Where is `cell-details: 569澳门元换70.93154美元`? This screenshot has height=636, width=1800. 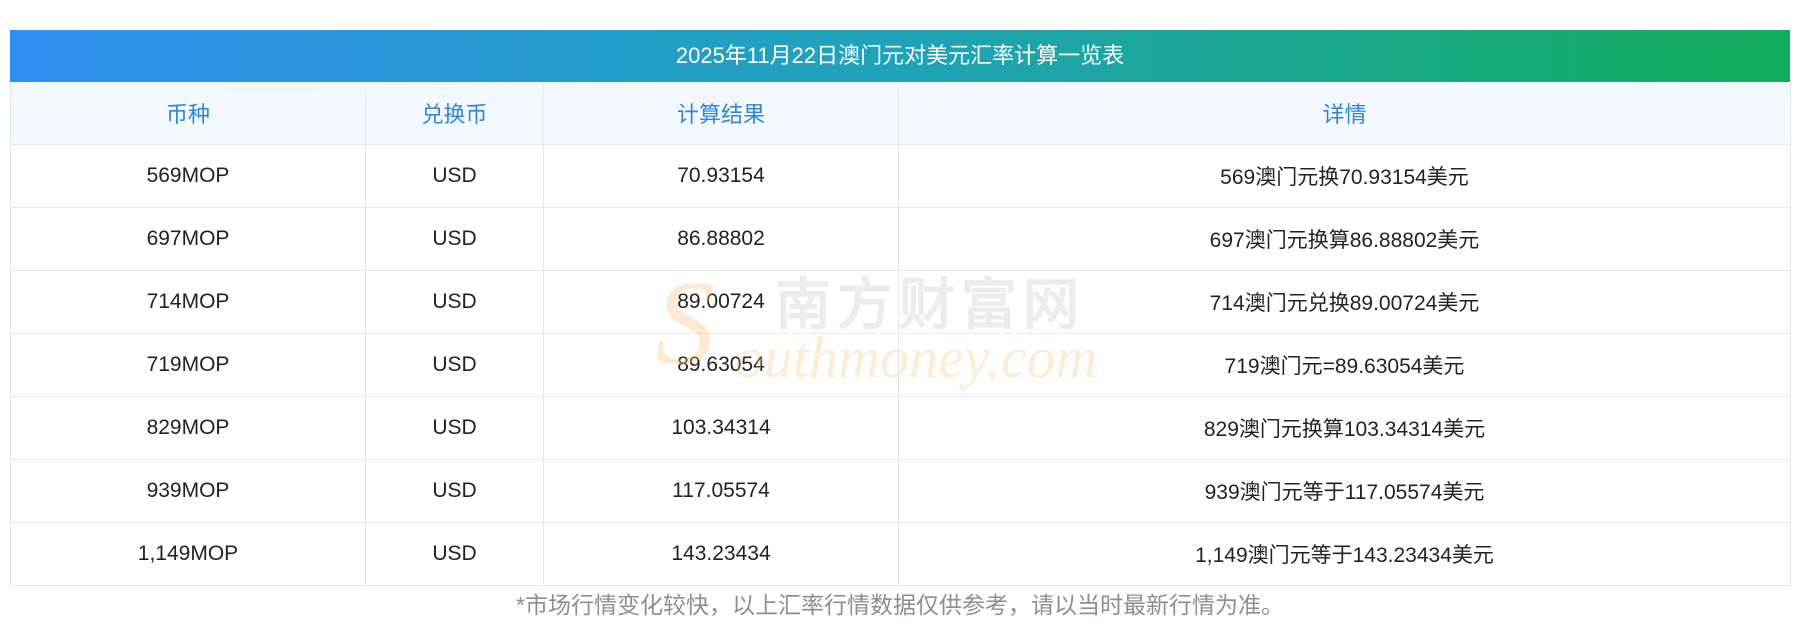 cell-details: 569澳门元换70.93154美元 is located at coordinates (1344, 176).